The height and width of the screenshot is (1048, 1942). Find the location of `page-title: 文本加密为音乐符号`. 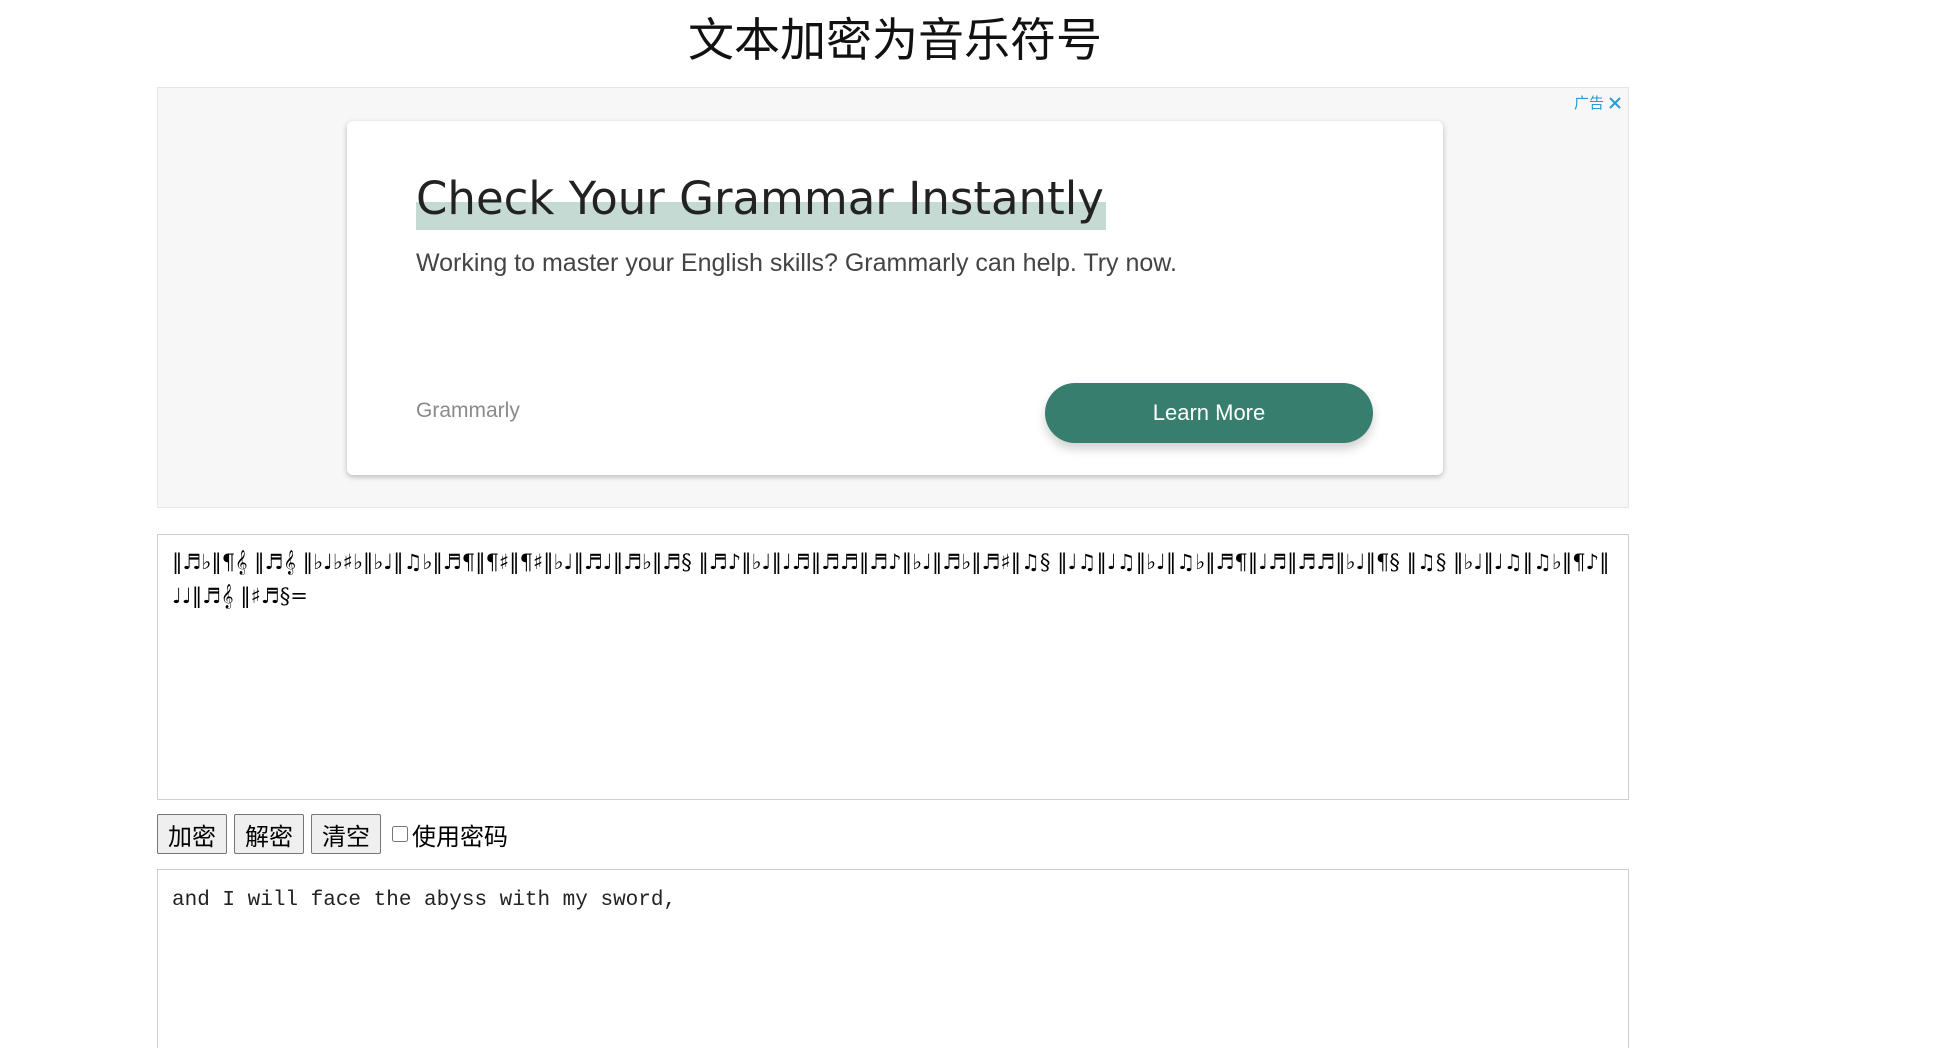

page-title: 文本加密为音乐符号 is located at coordinates (895, 40).